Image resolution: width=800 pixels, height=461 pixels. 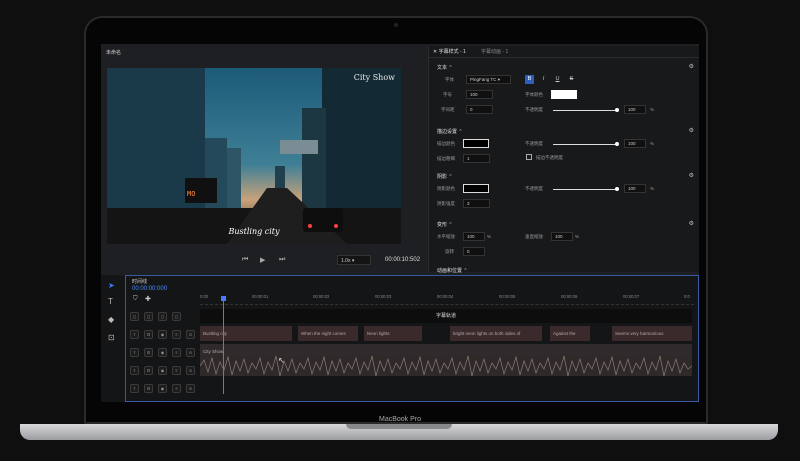 What do you see at coordinates (476, 158) in the screenshot?
I see `stroke-thickness-input: 1` at bounding box center [476, 158].